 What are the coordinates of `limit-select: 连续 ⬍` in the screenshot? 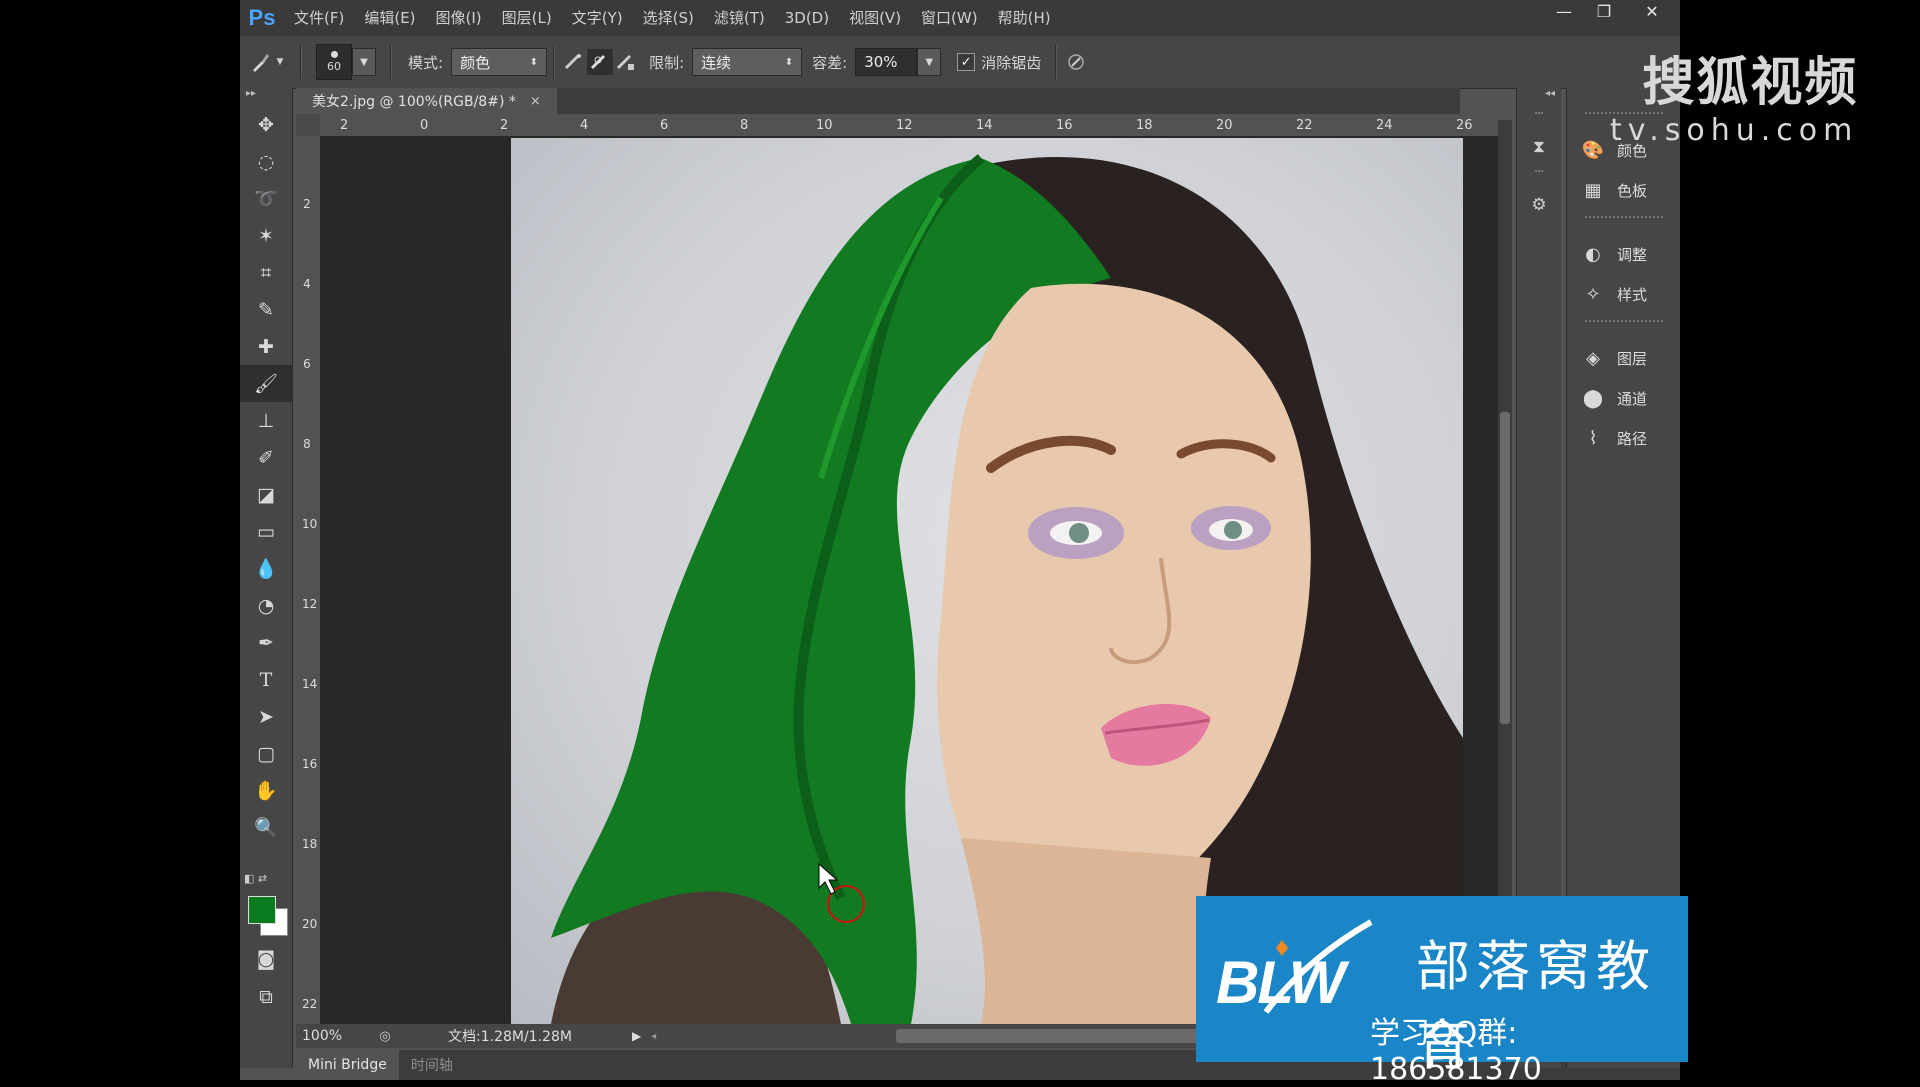 It's located at (747, 62).